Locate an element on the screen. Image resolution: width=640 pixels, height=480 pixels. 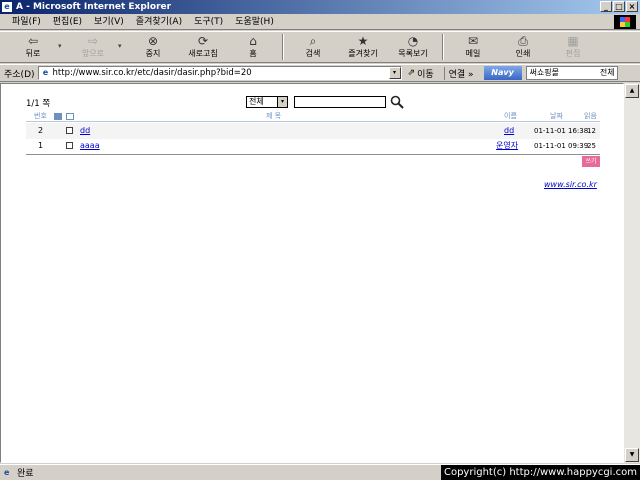
back-dropdown: ▾ is located at coordinates (63, 41).